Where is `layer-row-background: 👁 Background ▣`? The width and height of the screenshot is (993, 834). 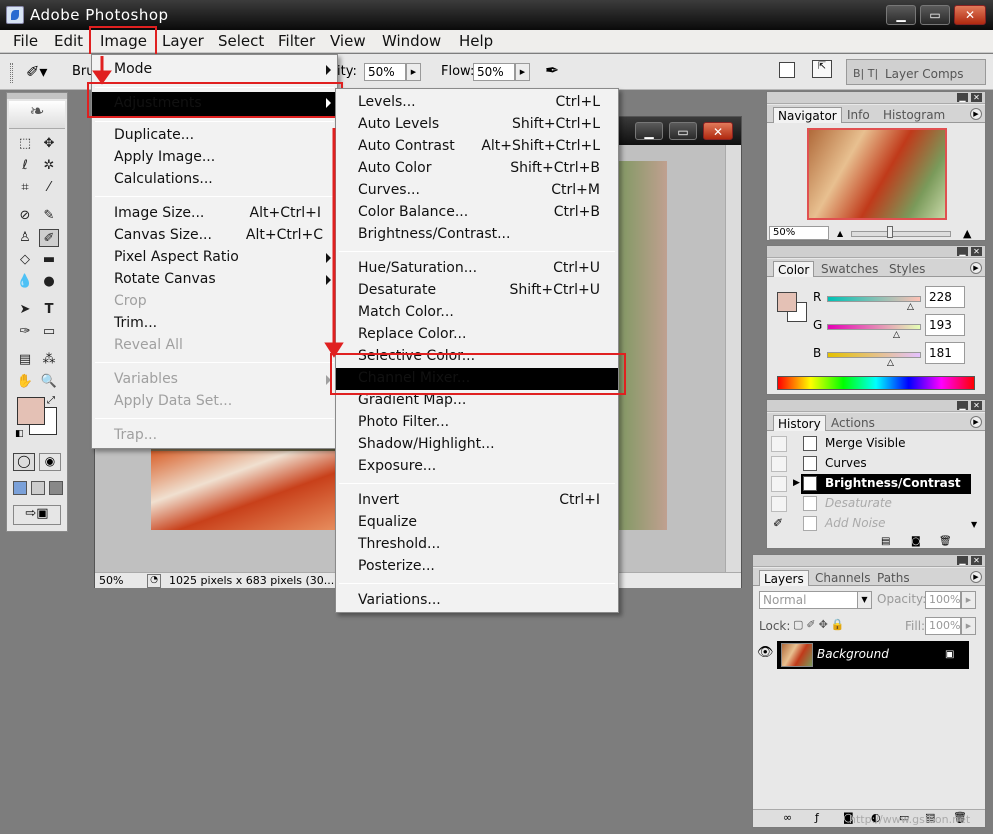
layer-row-background: 👁 Background ▣ is located at coordinates (869, 655).